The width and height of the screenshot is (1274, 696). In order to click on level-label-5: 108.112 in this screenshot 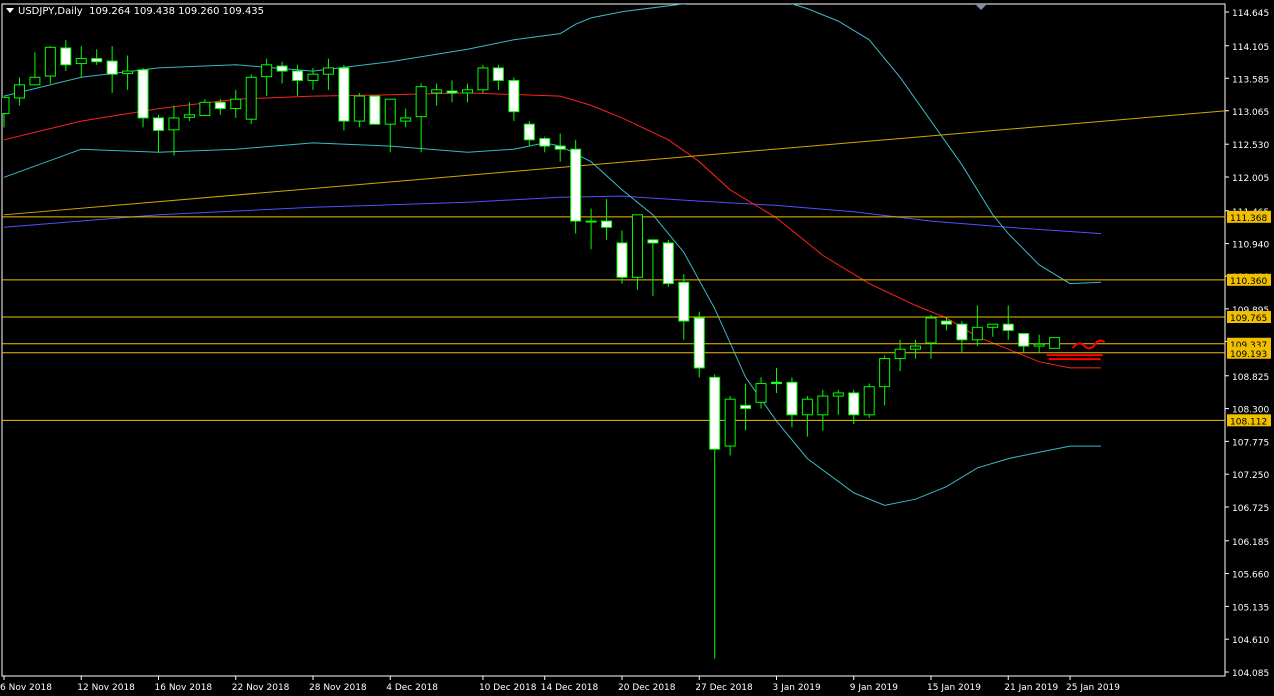, I will do `click(1248, 422)`.